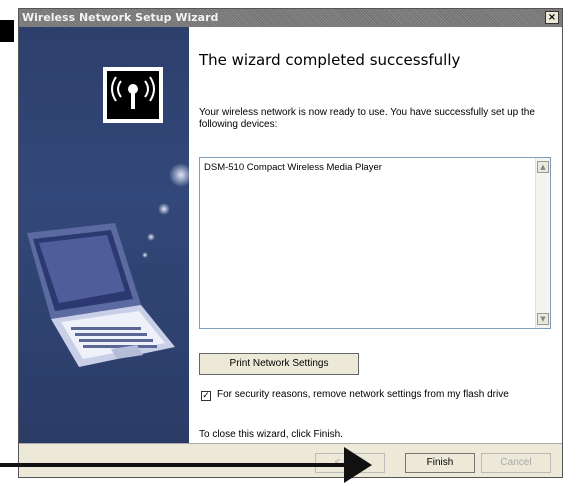 This screenshot has width=577, height=486. I want to click on print-network-settings-button: Print Network Settings, so click(279, 364).